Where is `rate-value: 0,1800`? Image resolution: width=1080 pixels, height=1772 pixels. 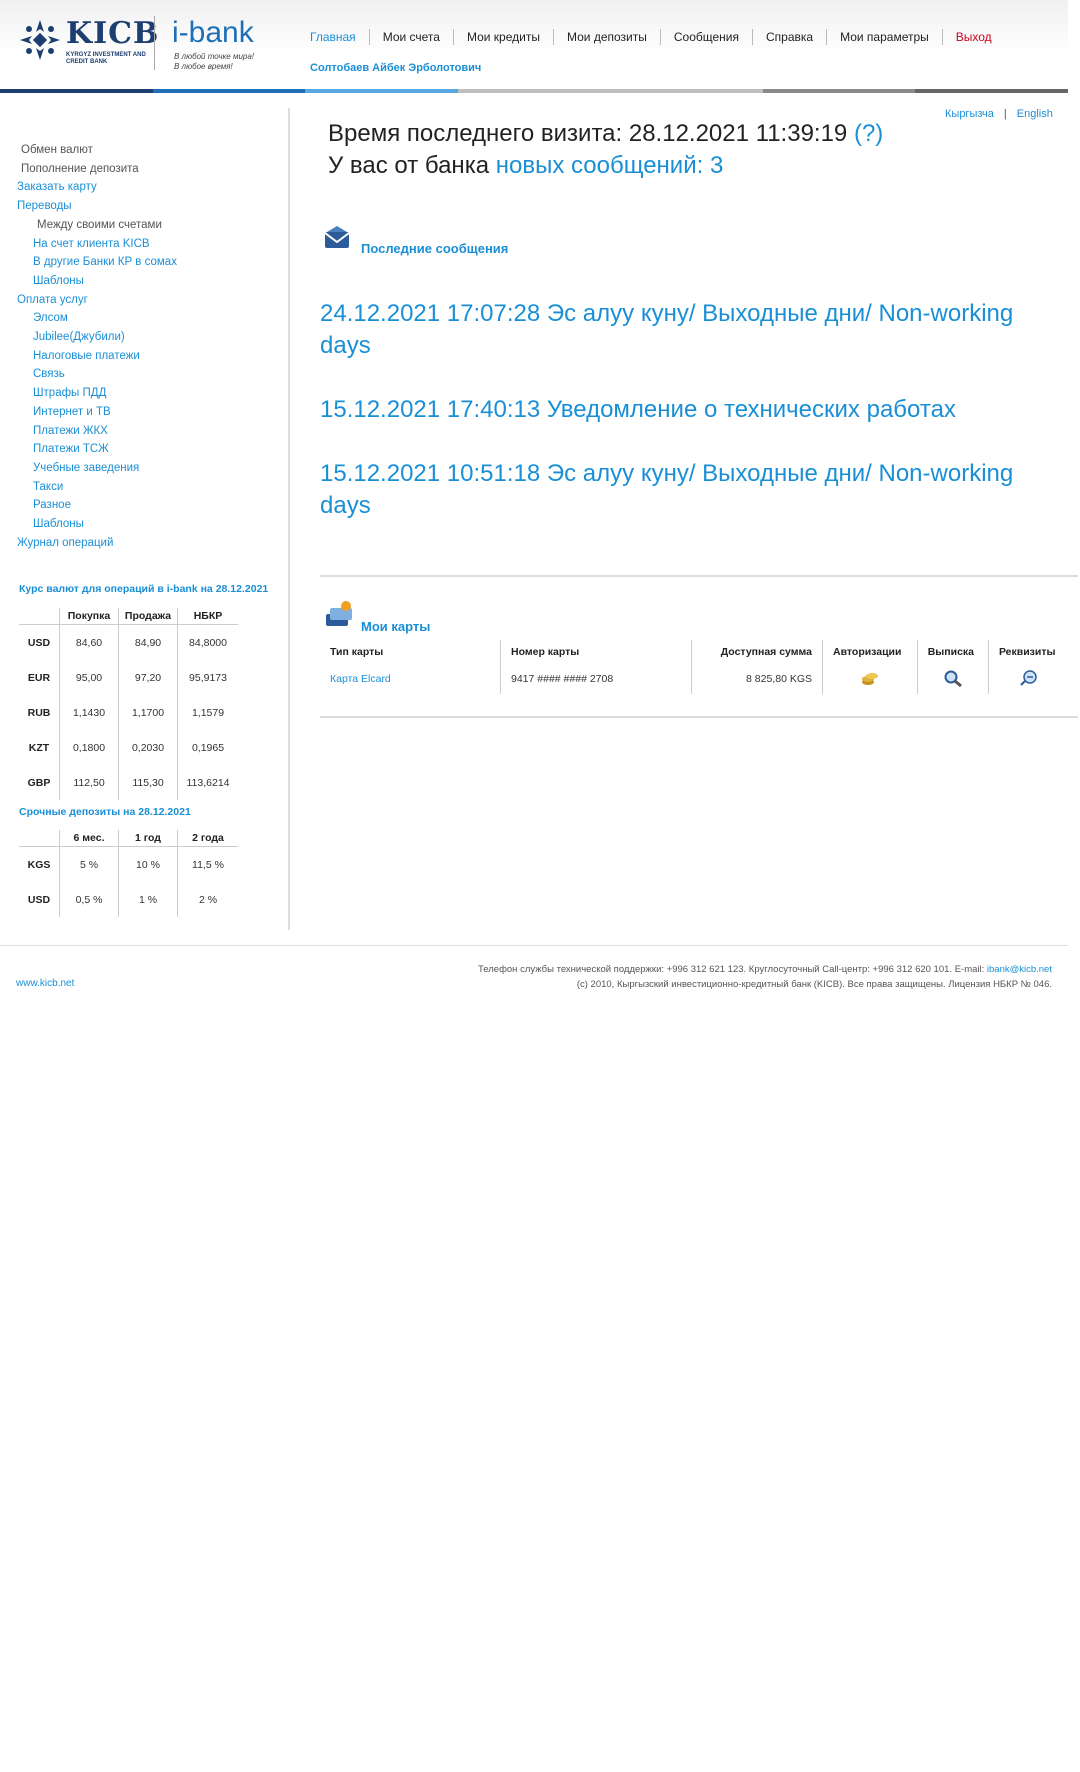
rate-value: 0,1800 is located at coordinates (89, 747).